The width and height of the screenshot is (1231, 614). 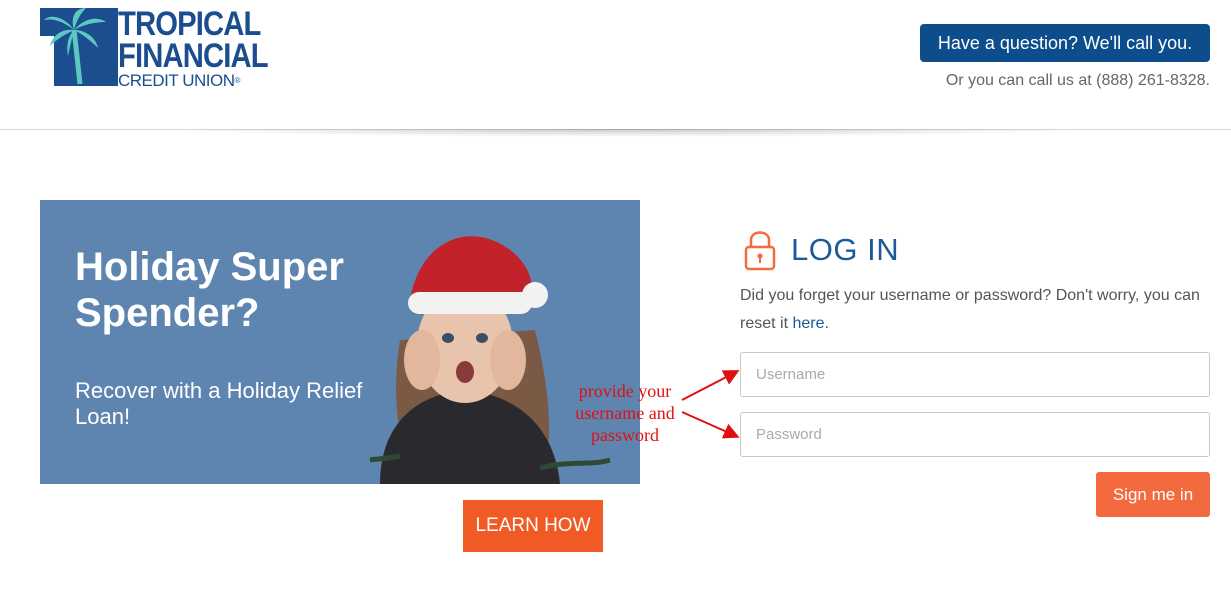 I want to click on arrow-to-username, so click(x=710, y=385).